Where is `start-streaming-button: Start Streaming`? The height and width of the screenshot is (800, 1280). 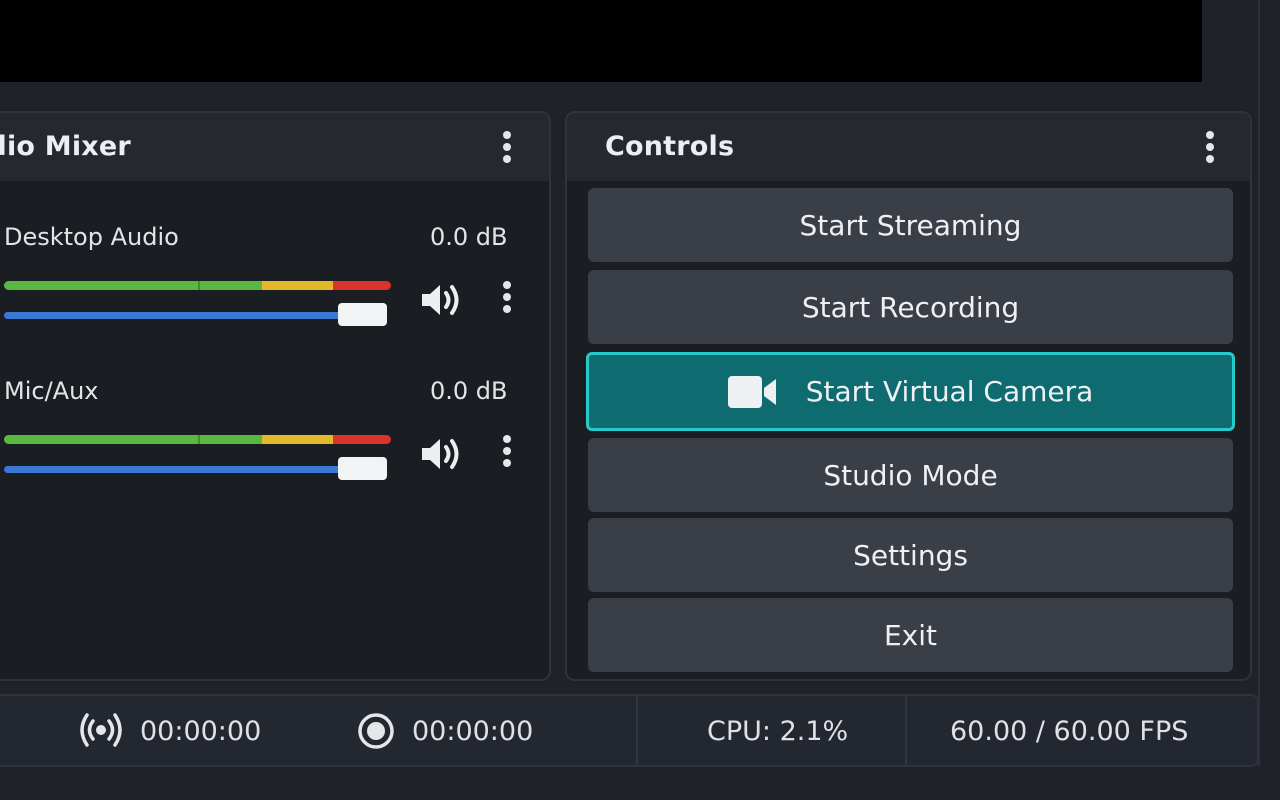
start-streaming-button: Start Streaming is located at coordinates (910, 225).